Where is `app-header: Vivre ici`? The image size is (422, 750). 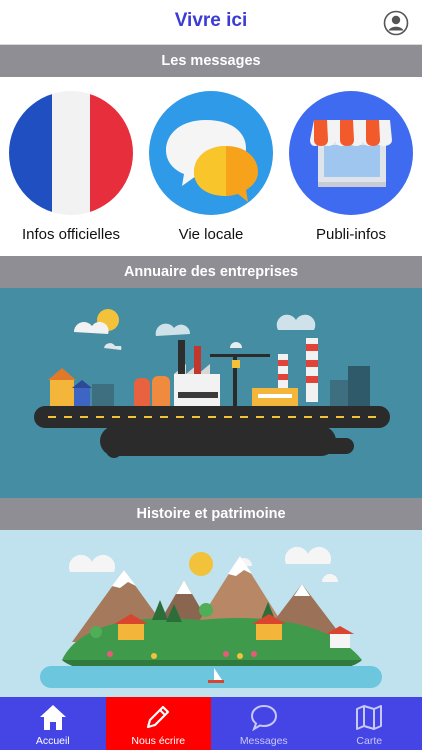 app-header: Vivre ici is located at coordinates (211, 22).